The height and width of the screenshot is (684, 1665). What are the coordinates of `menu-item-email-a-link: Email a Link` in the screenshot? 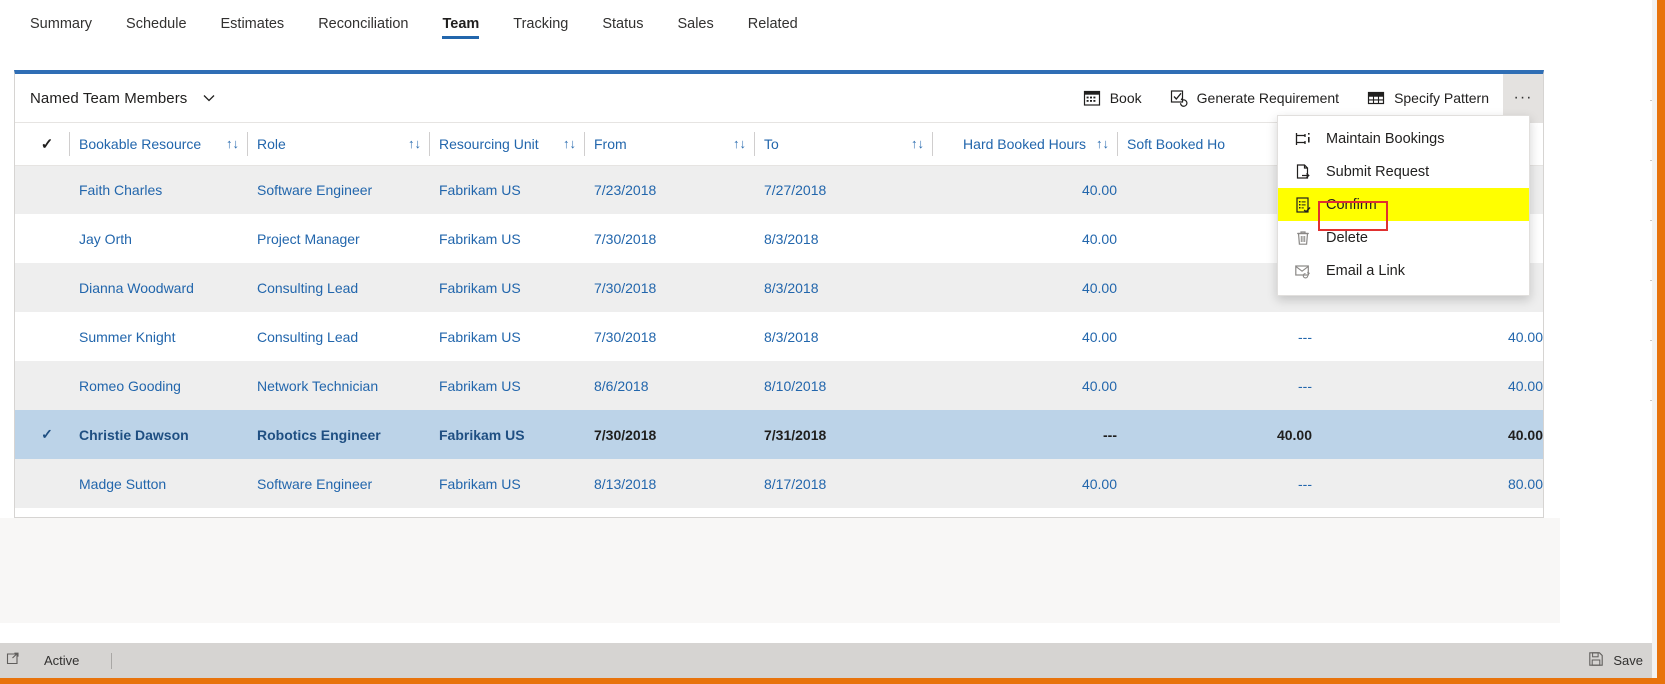 It's located at (1403, 270).